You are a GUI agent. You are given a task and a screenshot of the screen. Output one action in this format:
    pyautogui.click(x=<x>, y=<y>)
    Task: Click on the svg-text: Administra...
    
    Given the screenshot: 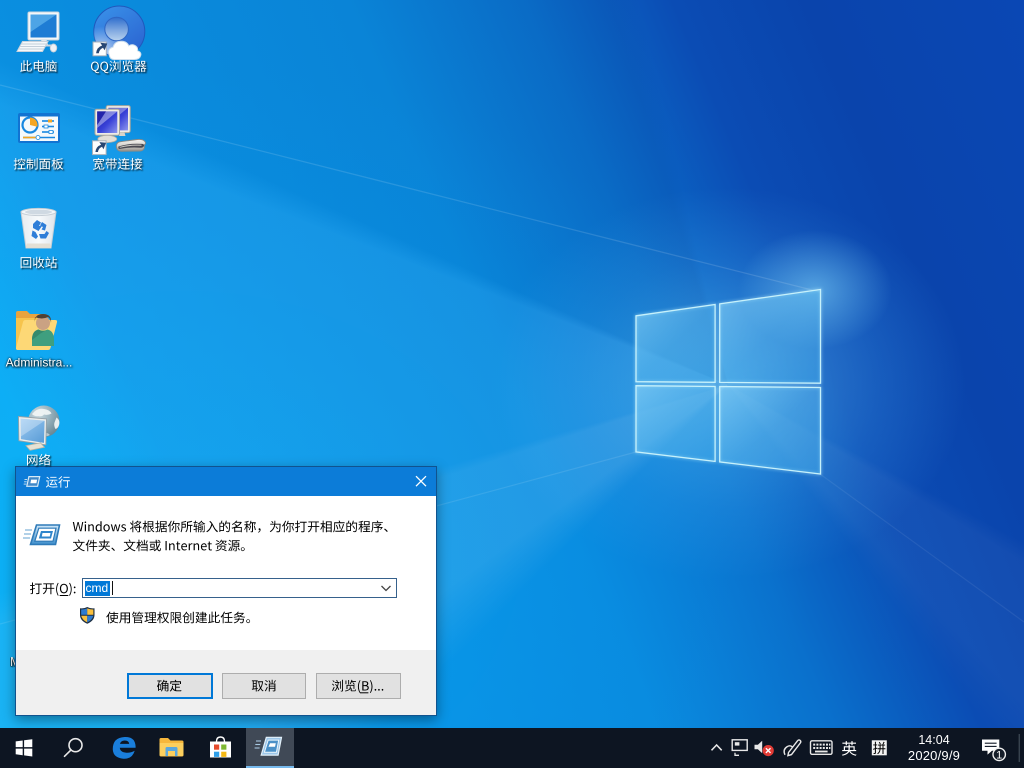 What is the action you would take?
    pyautogui.click(x=39, y=363)
    